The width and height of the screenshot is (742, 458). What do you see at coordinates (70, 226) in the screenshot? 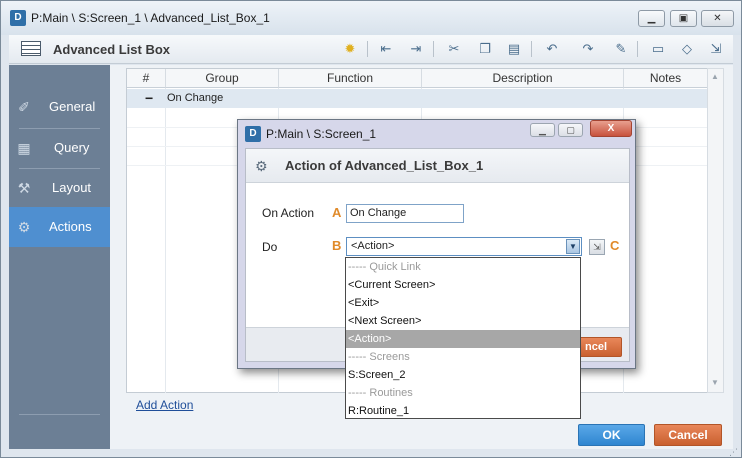
I see `sidebar-item-label: Actions` at bounding box center [70, 226].